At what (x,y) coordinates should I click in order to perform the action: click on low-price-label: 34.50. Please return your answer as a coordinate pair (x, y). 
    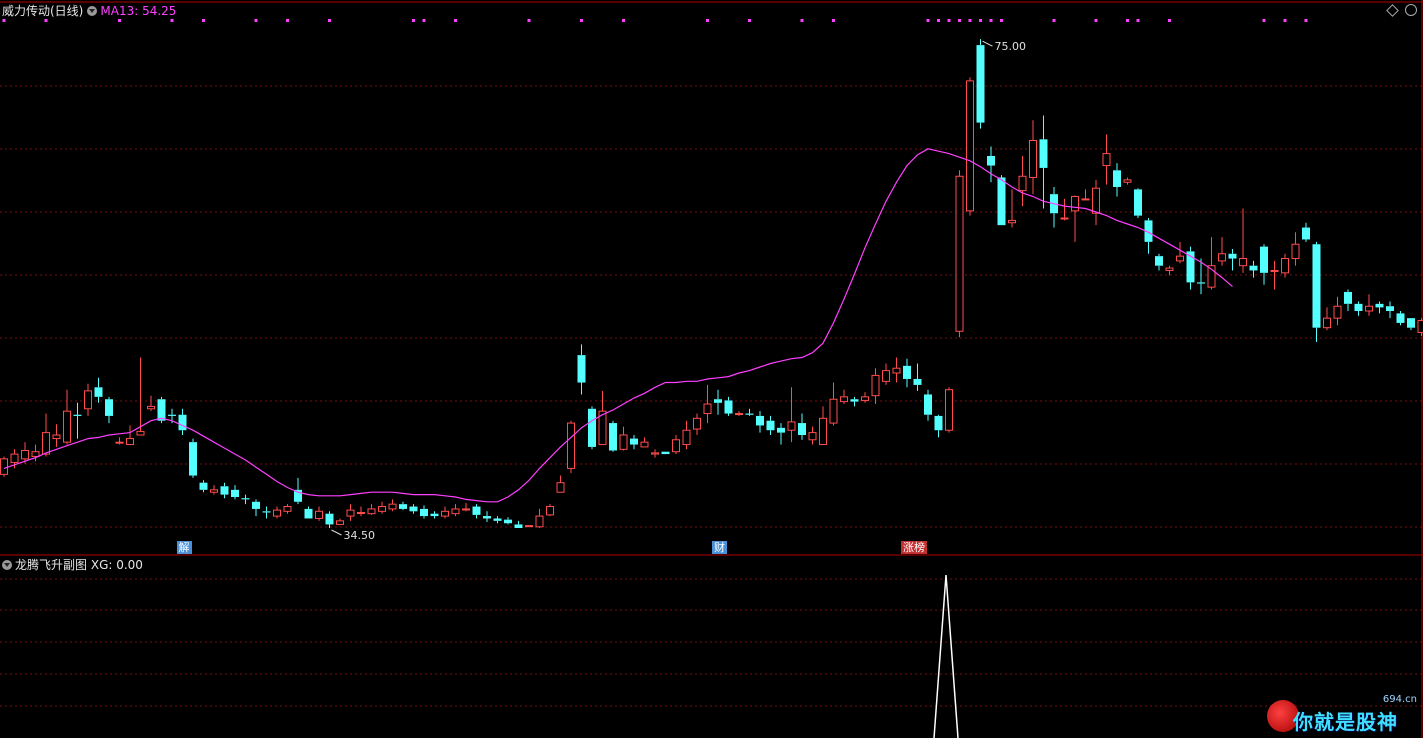
    Looking at the image, I should click on (360, 535).